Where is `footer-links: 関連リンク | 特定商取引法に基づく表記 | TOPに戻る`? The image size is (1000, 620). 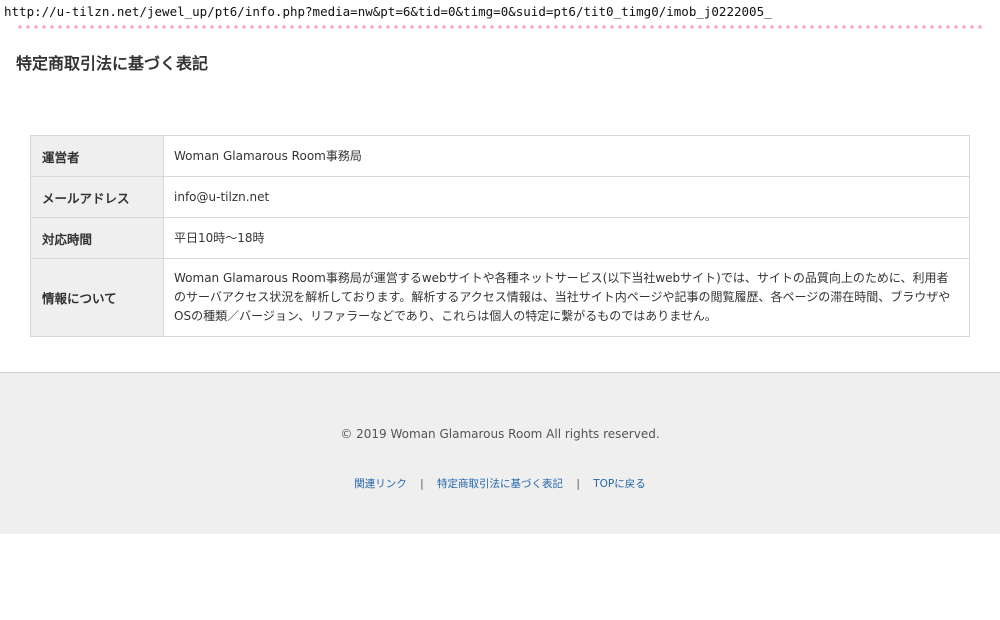
footer-links: 関連リンク | 特定商取引法に基づく表記 | TOPに戻る is located at coordinates (500, 483).